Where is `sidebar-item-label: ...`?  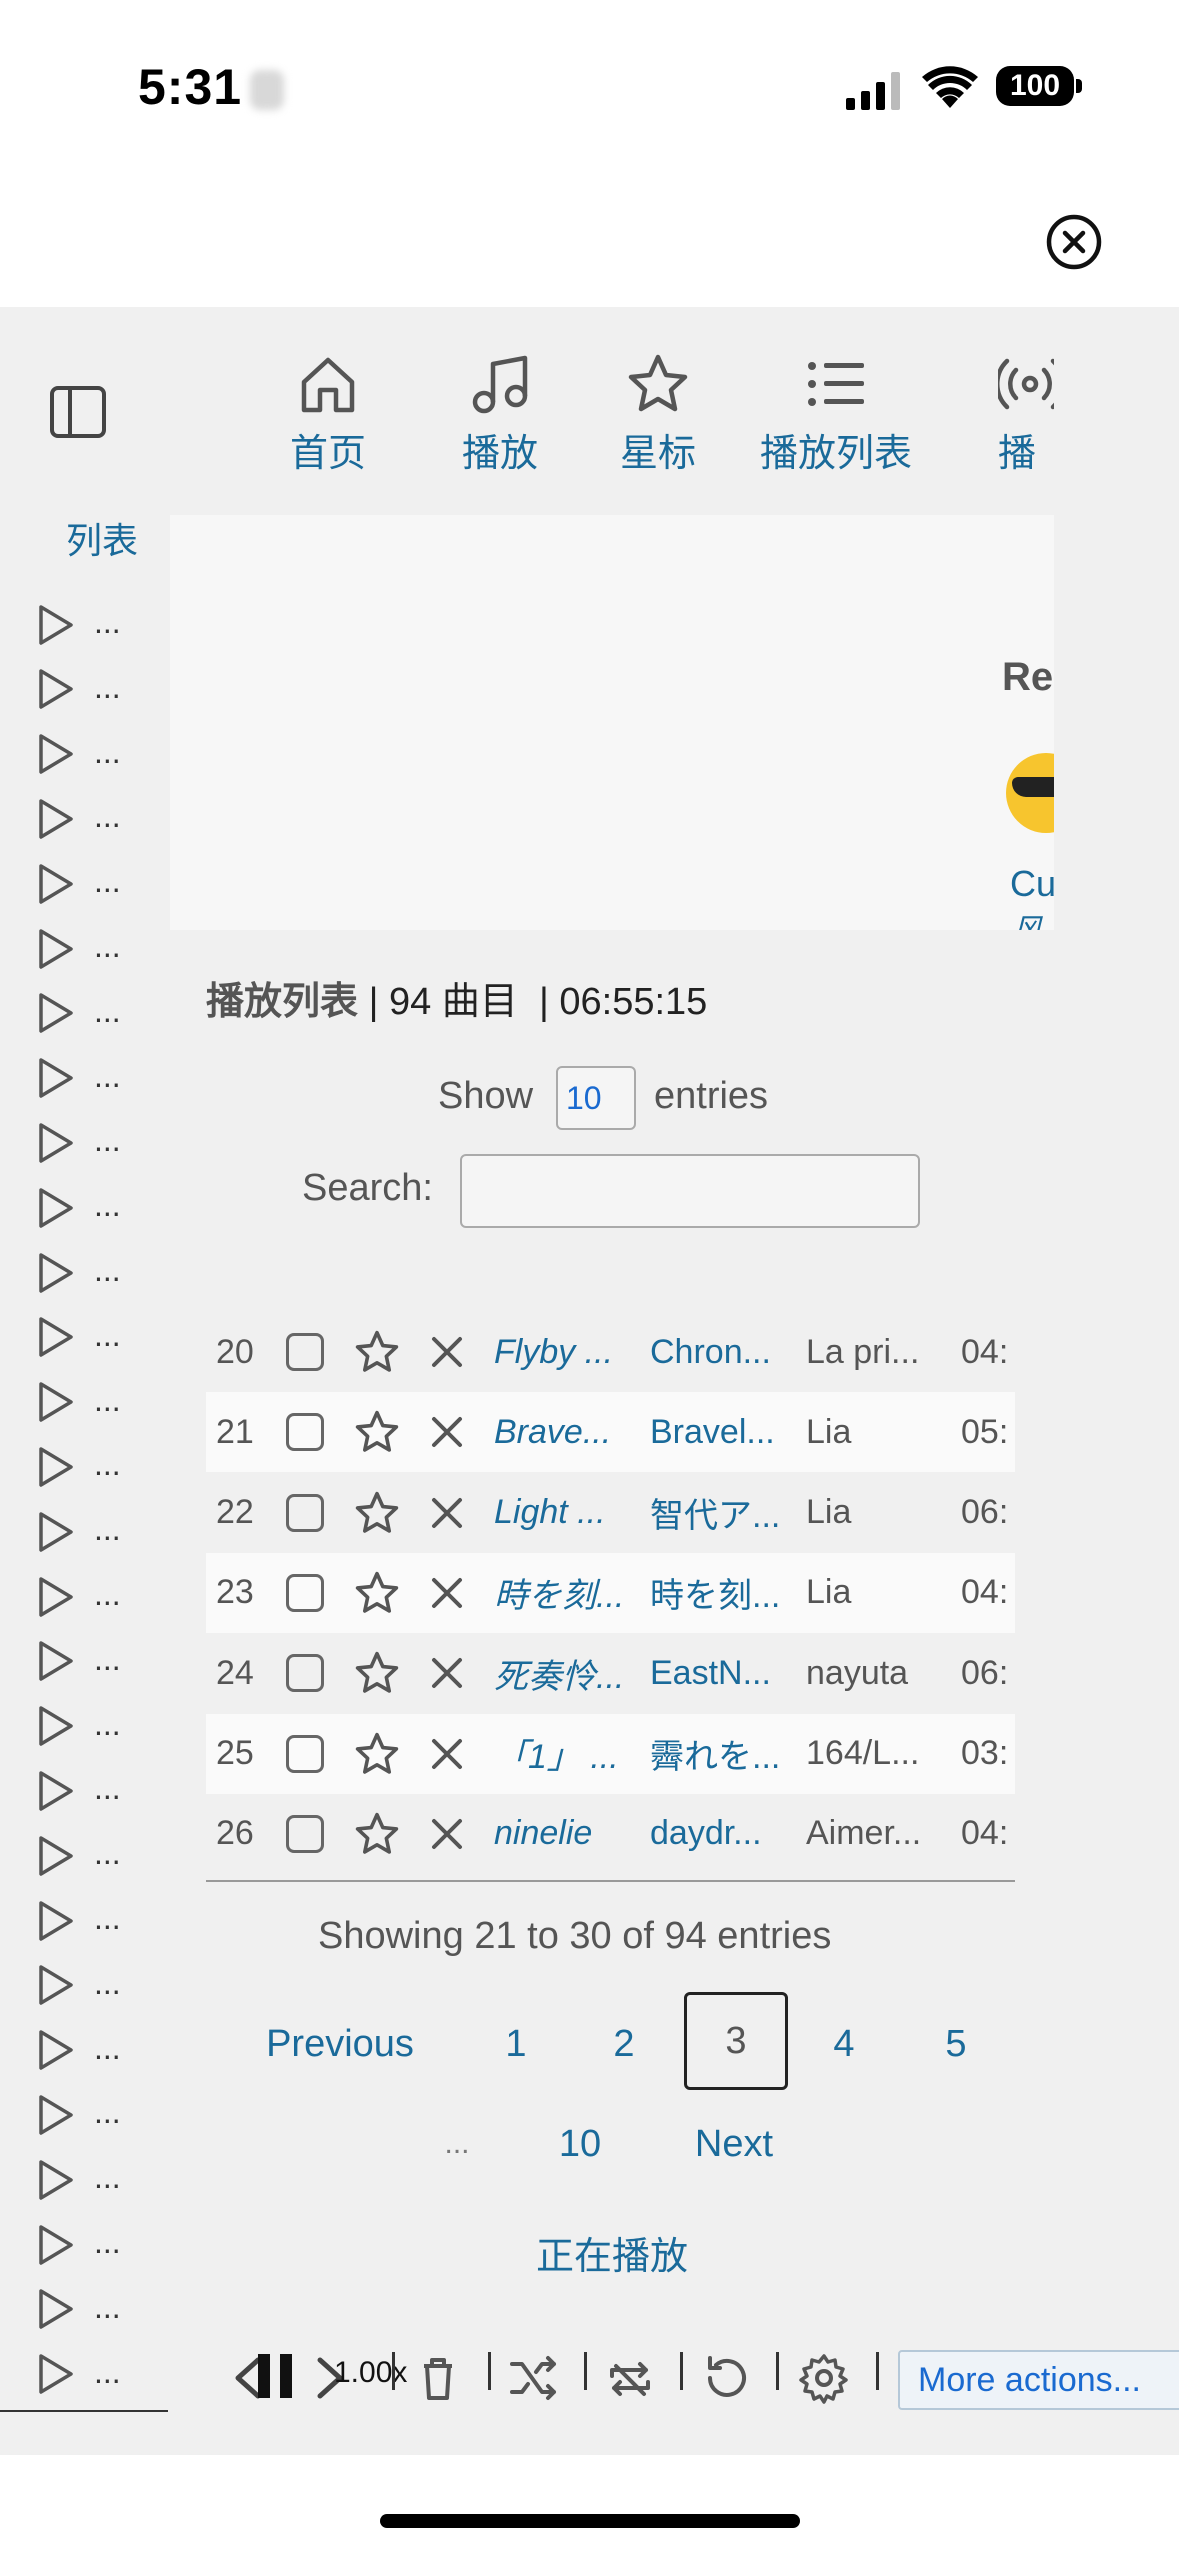
sidebar-item-label: ... is located at coordinates (107, 946).